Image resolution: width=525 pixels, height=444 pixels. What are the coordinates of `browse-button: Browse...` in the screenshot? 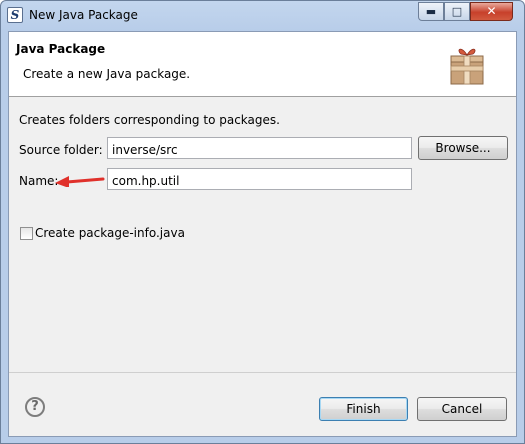 It's located at (463, 148).